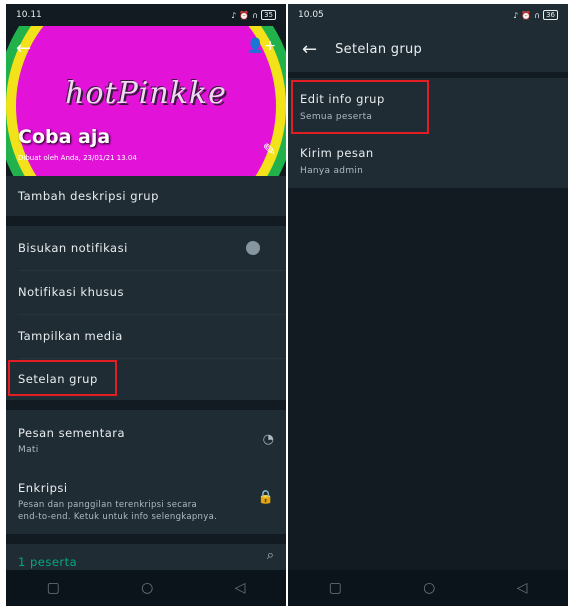 This screenshot has height=610, width=576. Describe the element at coordinates (77, 158) in the screenshot. I see `group-created-info: Dibuat oleh Anda, 23/01/21 13.04` at that location.